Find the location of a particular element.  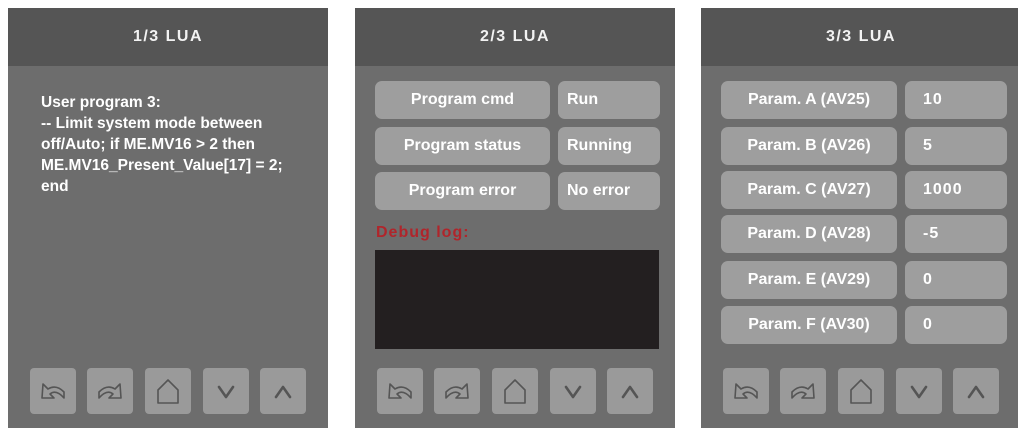

debug-log-area is located at coordinates (517, 299).